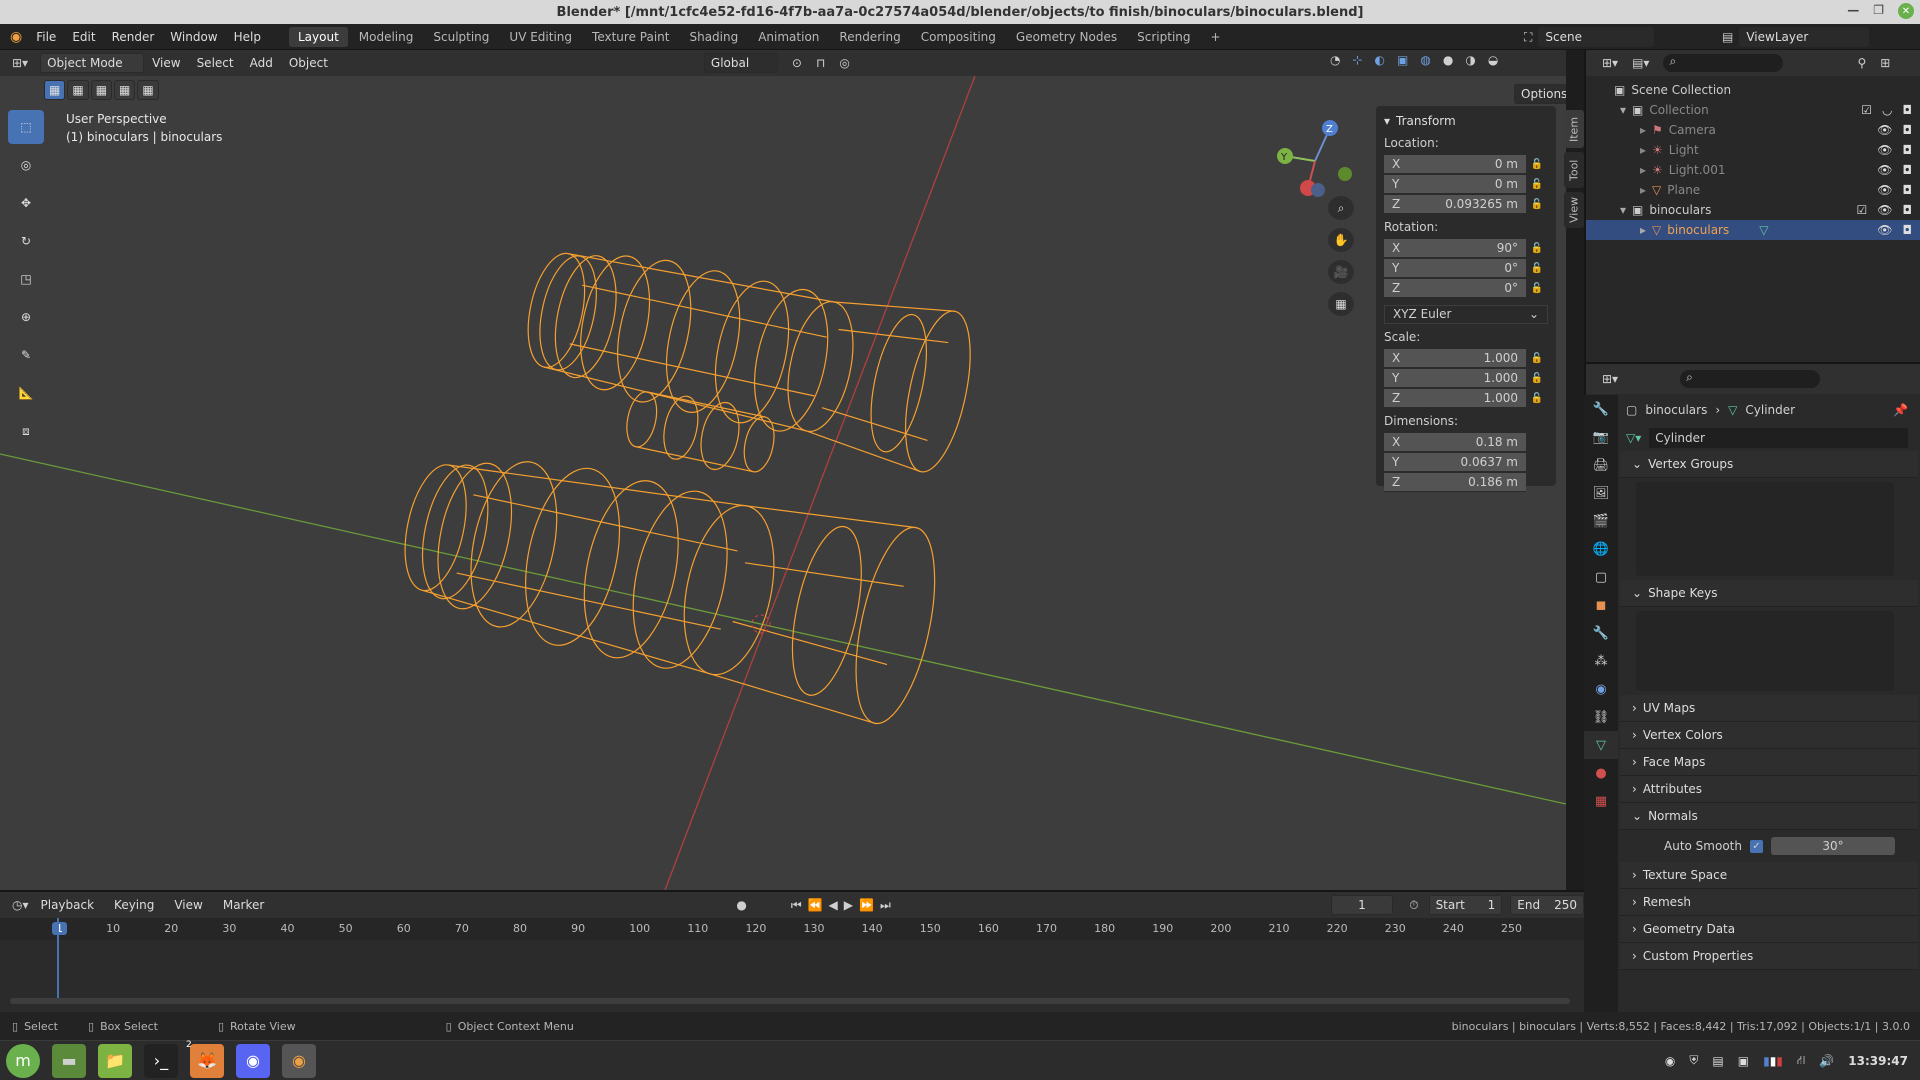 This screenshot has width=1920, height=1080. What do you see at coordinates (26, 431) in the screenshot?
I see `add-cube-tool-icon: ⧈` at bounding box center [26, 431].